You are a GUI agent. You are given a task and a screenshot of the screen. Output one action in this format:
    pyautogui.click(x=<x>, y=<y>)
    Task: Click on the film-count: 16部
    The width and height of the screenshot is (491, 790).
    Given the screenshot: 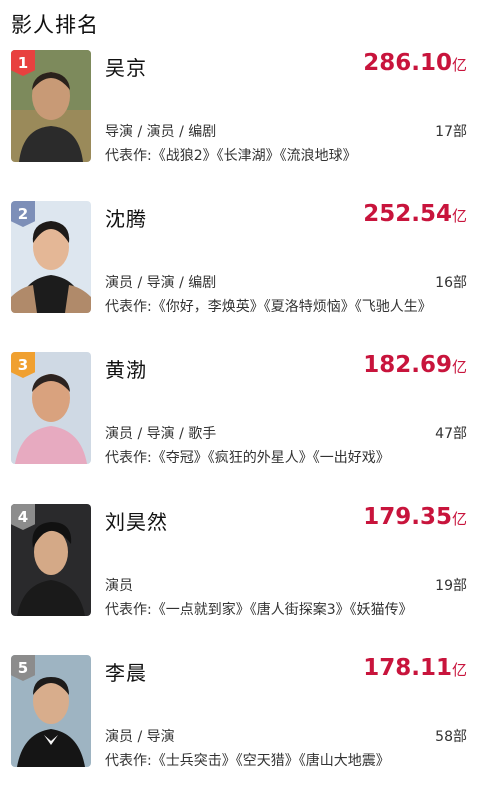 What is the action you would take?
    pyautogui.click(x=451, y=283)
    